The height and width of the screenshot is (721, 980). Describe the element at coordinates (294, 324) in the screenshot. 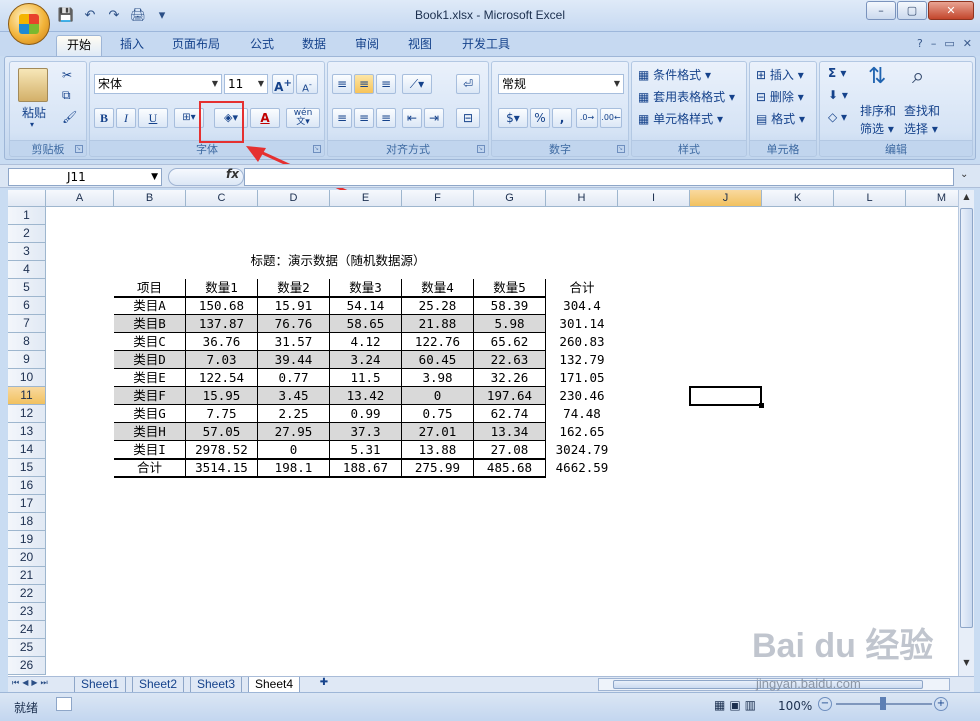

I see `table-cell: 76.76` at that location.